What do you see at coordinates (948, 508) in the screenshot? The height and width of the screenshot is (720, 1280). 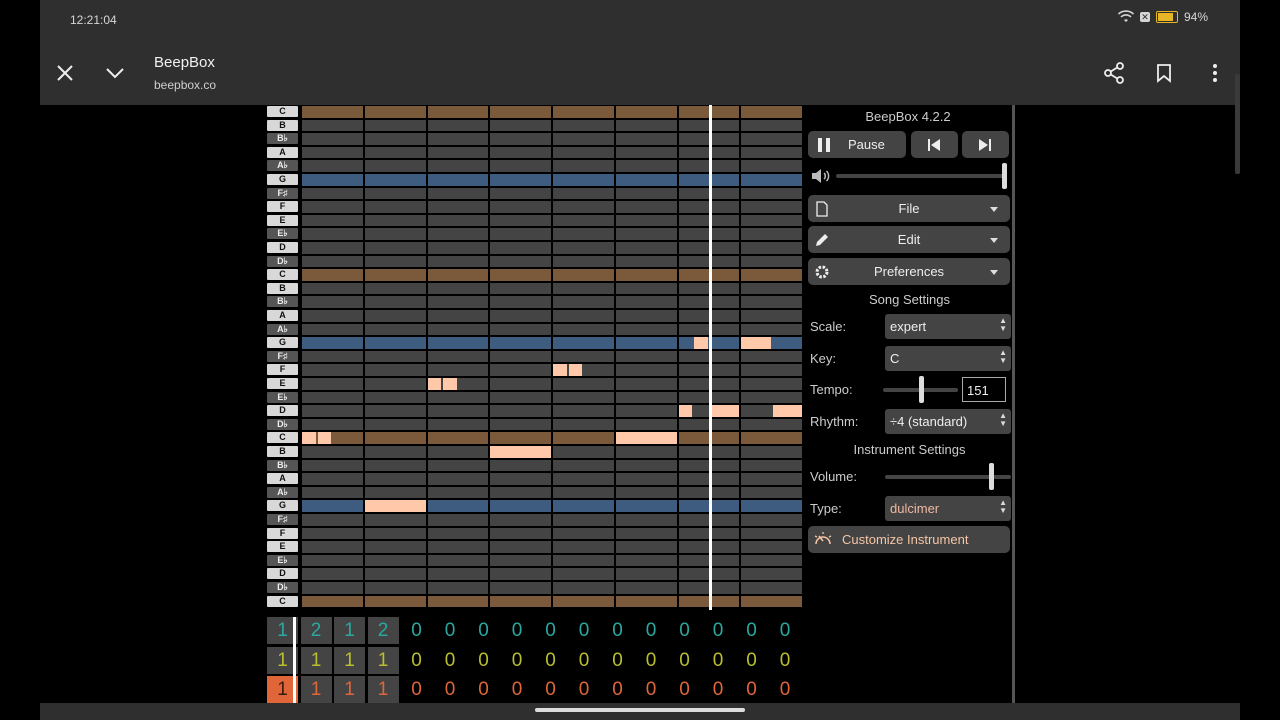 I see `instrument-type-select: dulcimer ▲ ▼` at bounding box center [948, 508].